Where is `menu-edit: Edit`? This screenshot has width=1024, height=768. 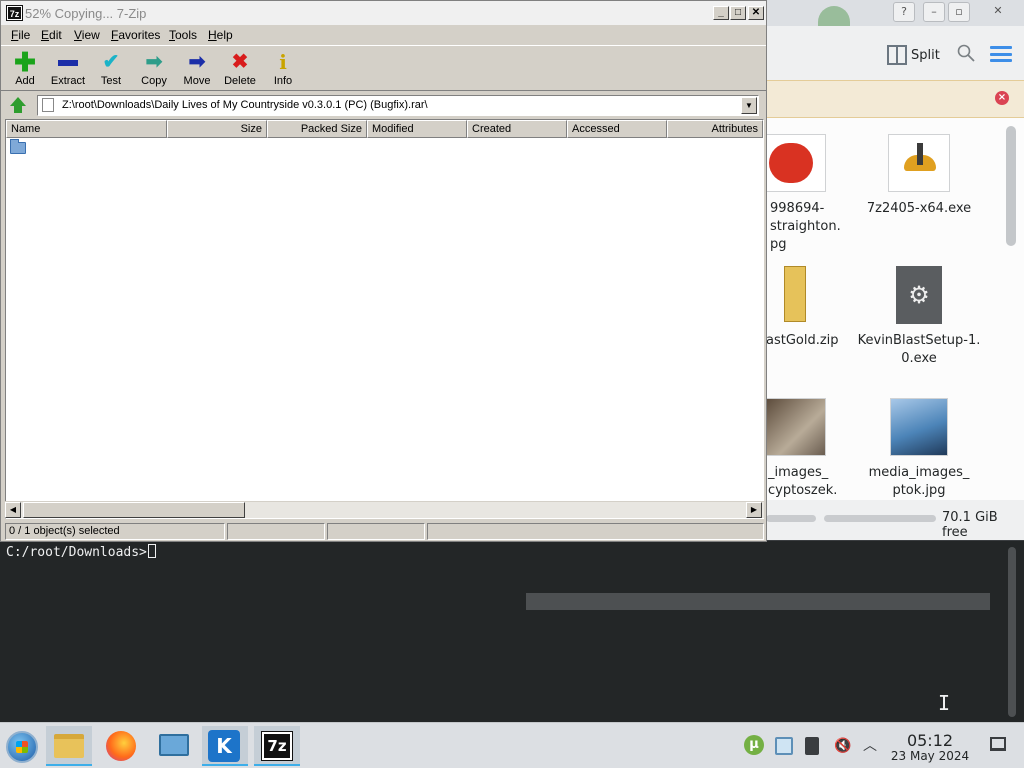
menu-edit: Edit is located at coordinates (51, 35).